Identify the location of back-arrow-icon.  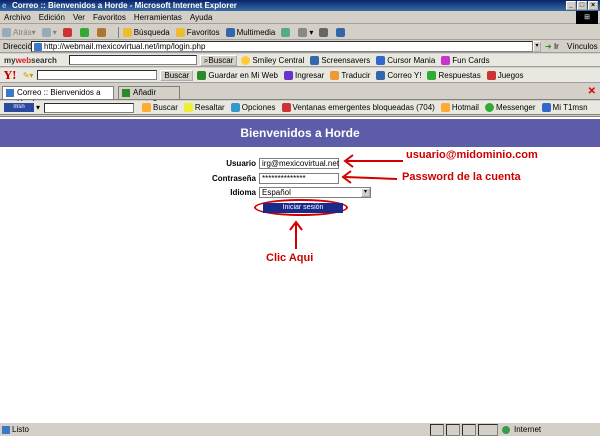
(6, 32).